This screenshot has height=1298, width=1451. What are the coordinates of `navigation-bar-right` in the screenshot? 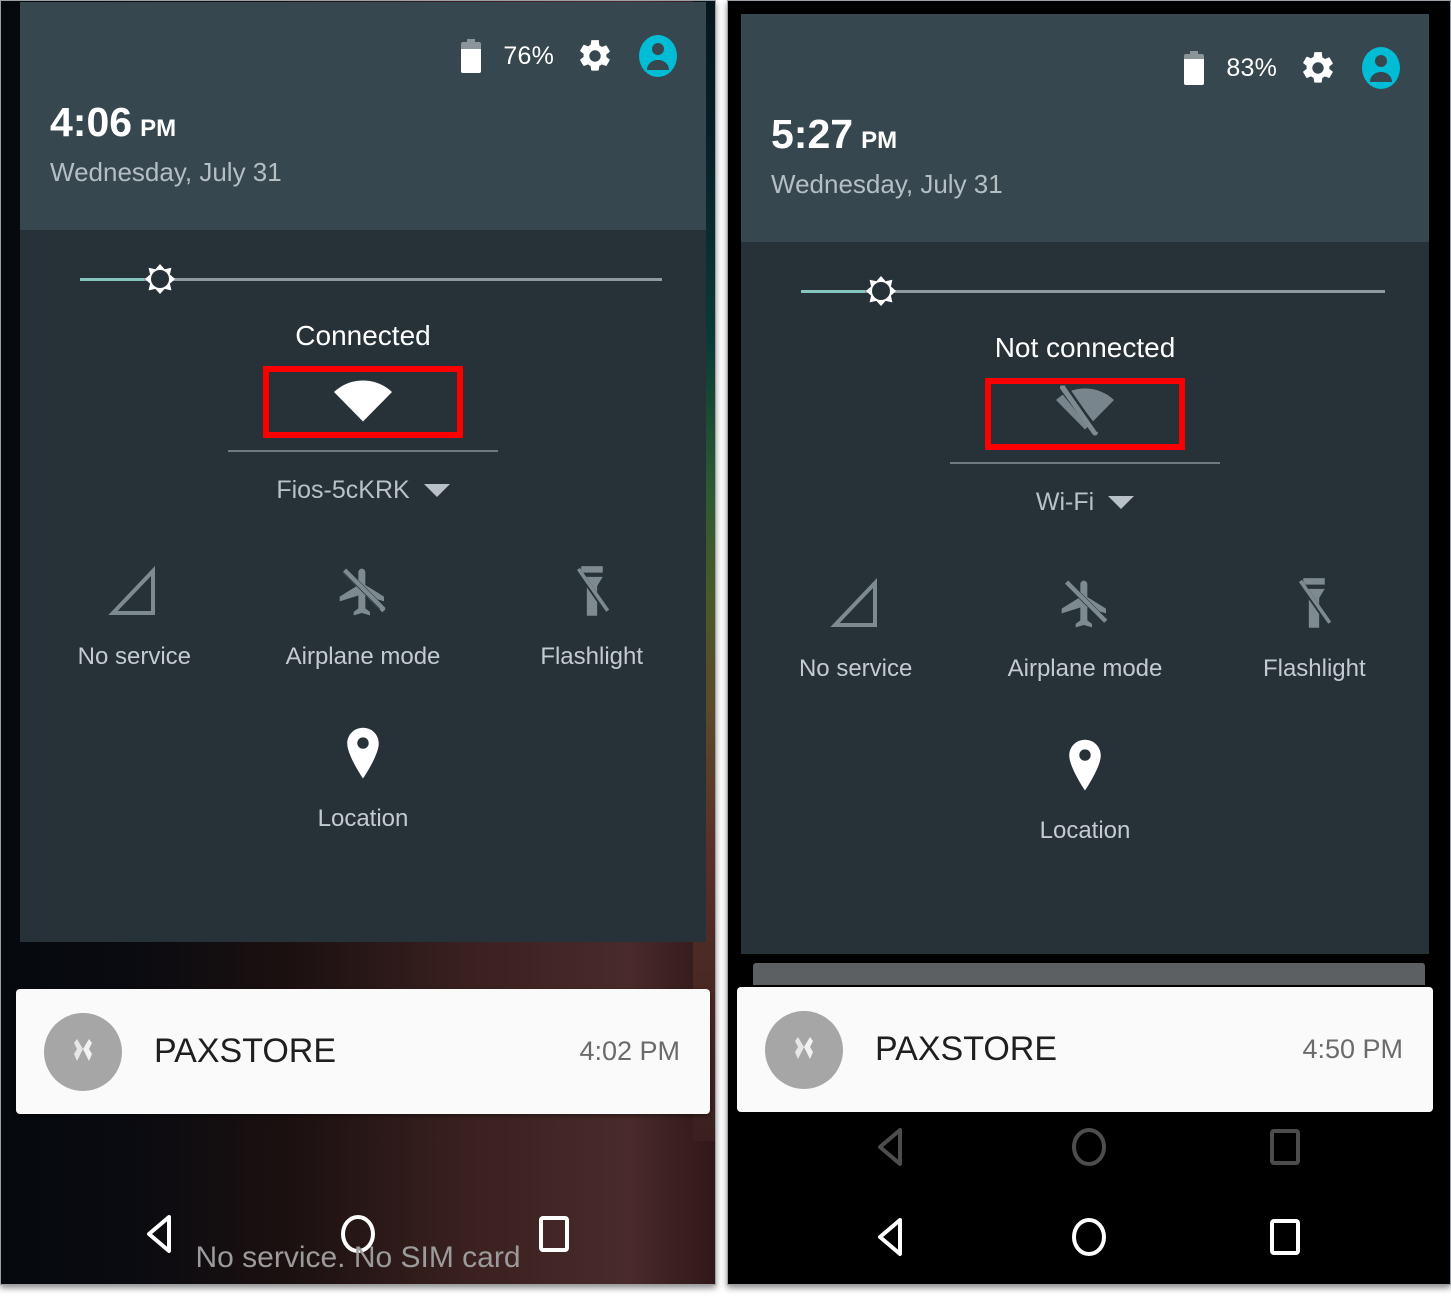 It's located at (1089, 1239).